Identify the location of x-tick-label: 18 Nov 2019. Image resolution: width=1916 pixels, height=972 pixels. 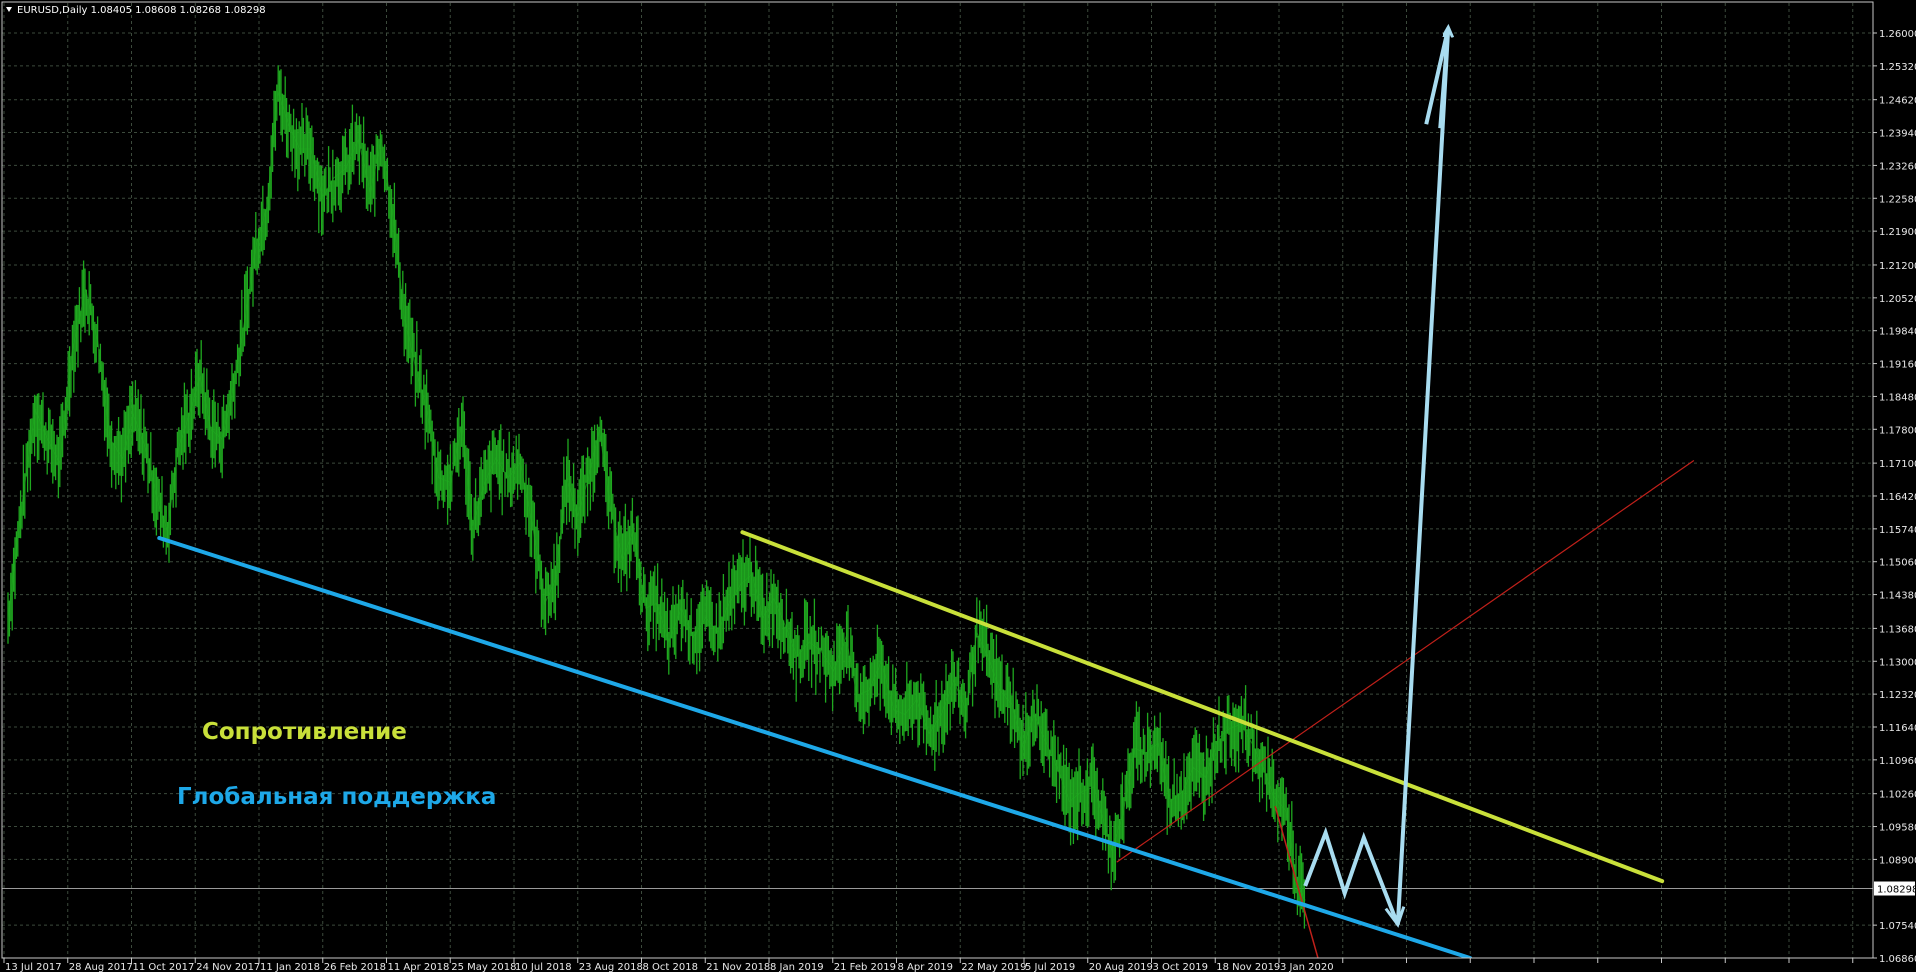
(1248, 967).